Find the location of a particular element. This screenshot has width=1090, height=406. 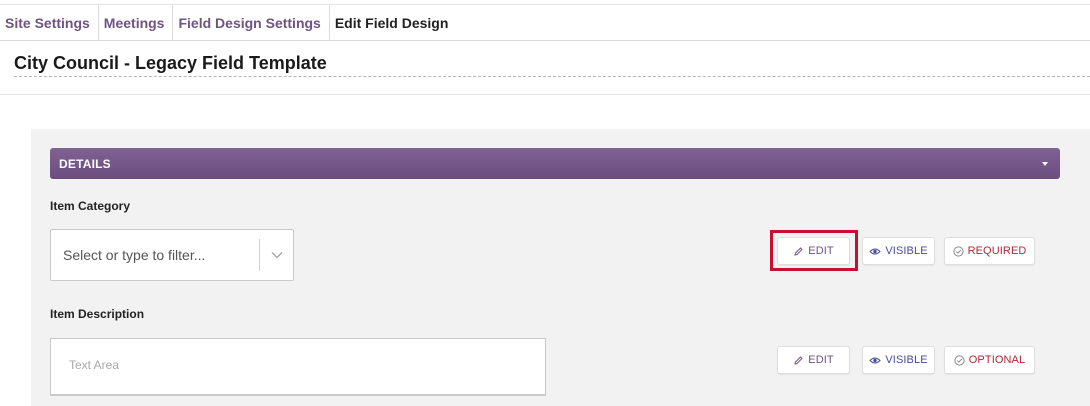

item-description-visible-button: VISIBLE is located at coordinates (898, 360).